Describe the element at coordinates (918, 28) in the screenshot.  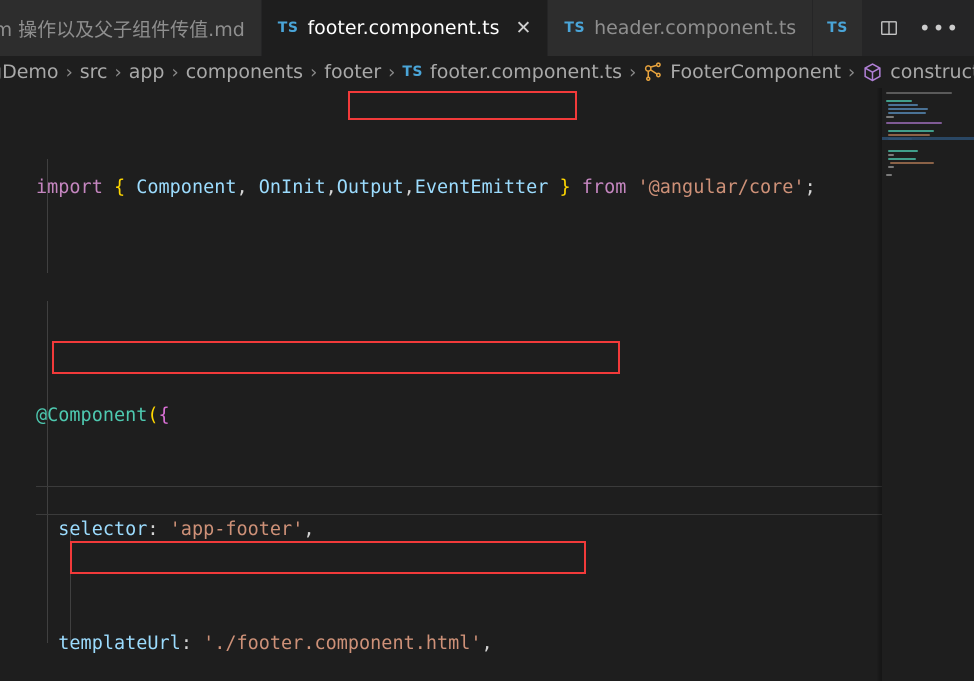
I see `editor-actions: •••` at that location.